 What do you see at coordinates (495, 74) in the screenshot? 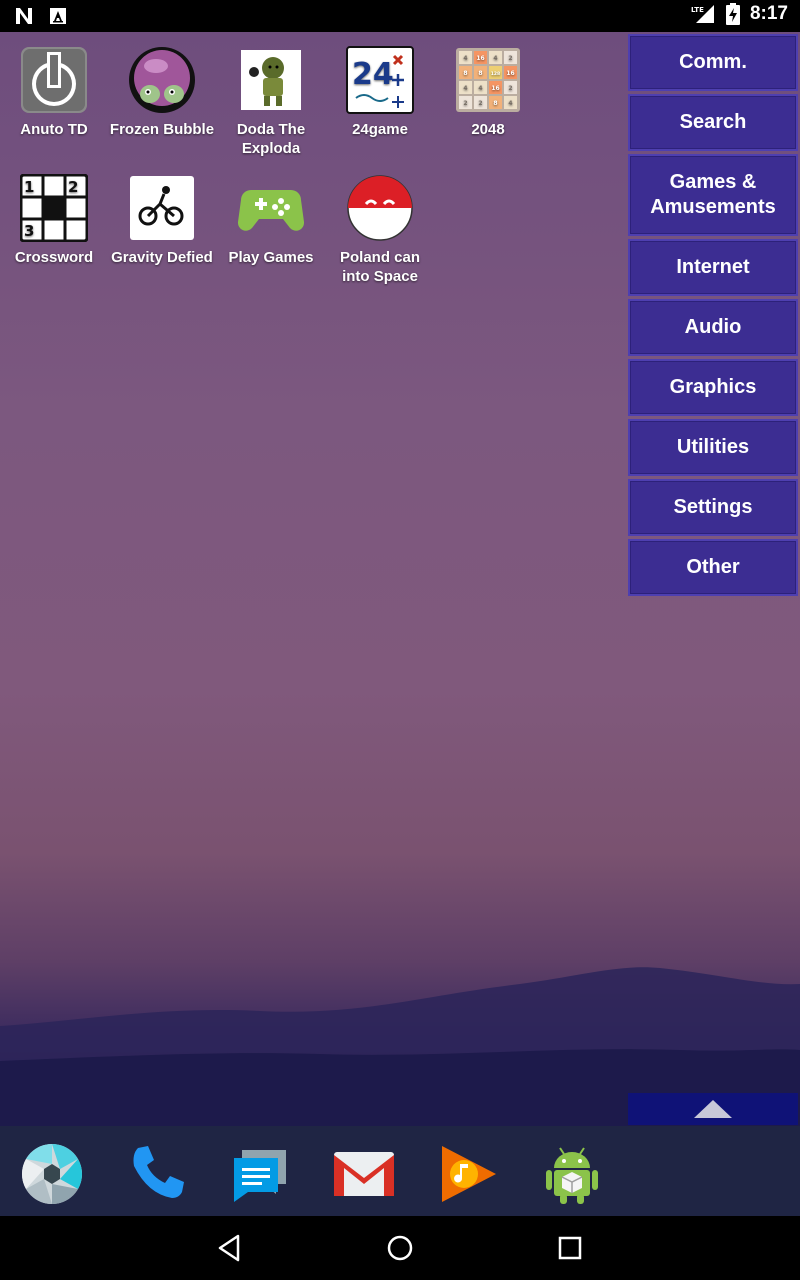
I see `tile-2048-value: 128` at bounding box center [495, 74].